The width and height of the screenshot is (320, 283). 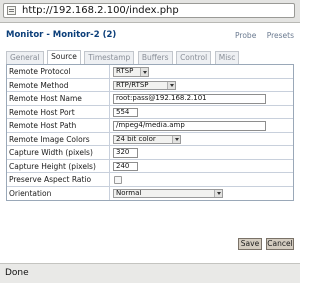 I want to click on capture-height-label: Capture Height (pixels), so click(x=58, y=165).